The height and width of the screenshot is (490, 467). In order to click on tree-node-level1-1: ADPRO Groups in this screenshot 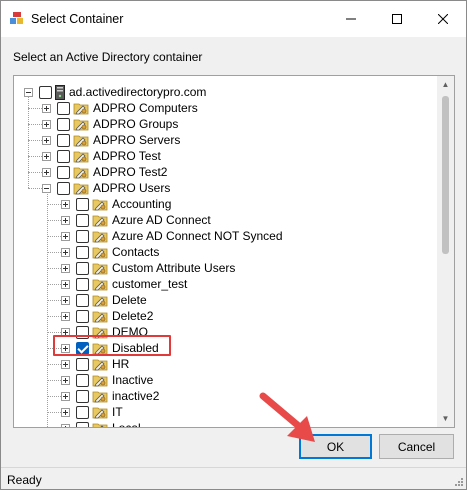, I will do `click(110, 124)`.